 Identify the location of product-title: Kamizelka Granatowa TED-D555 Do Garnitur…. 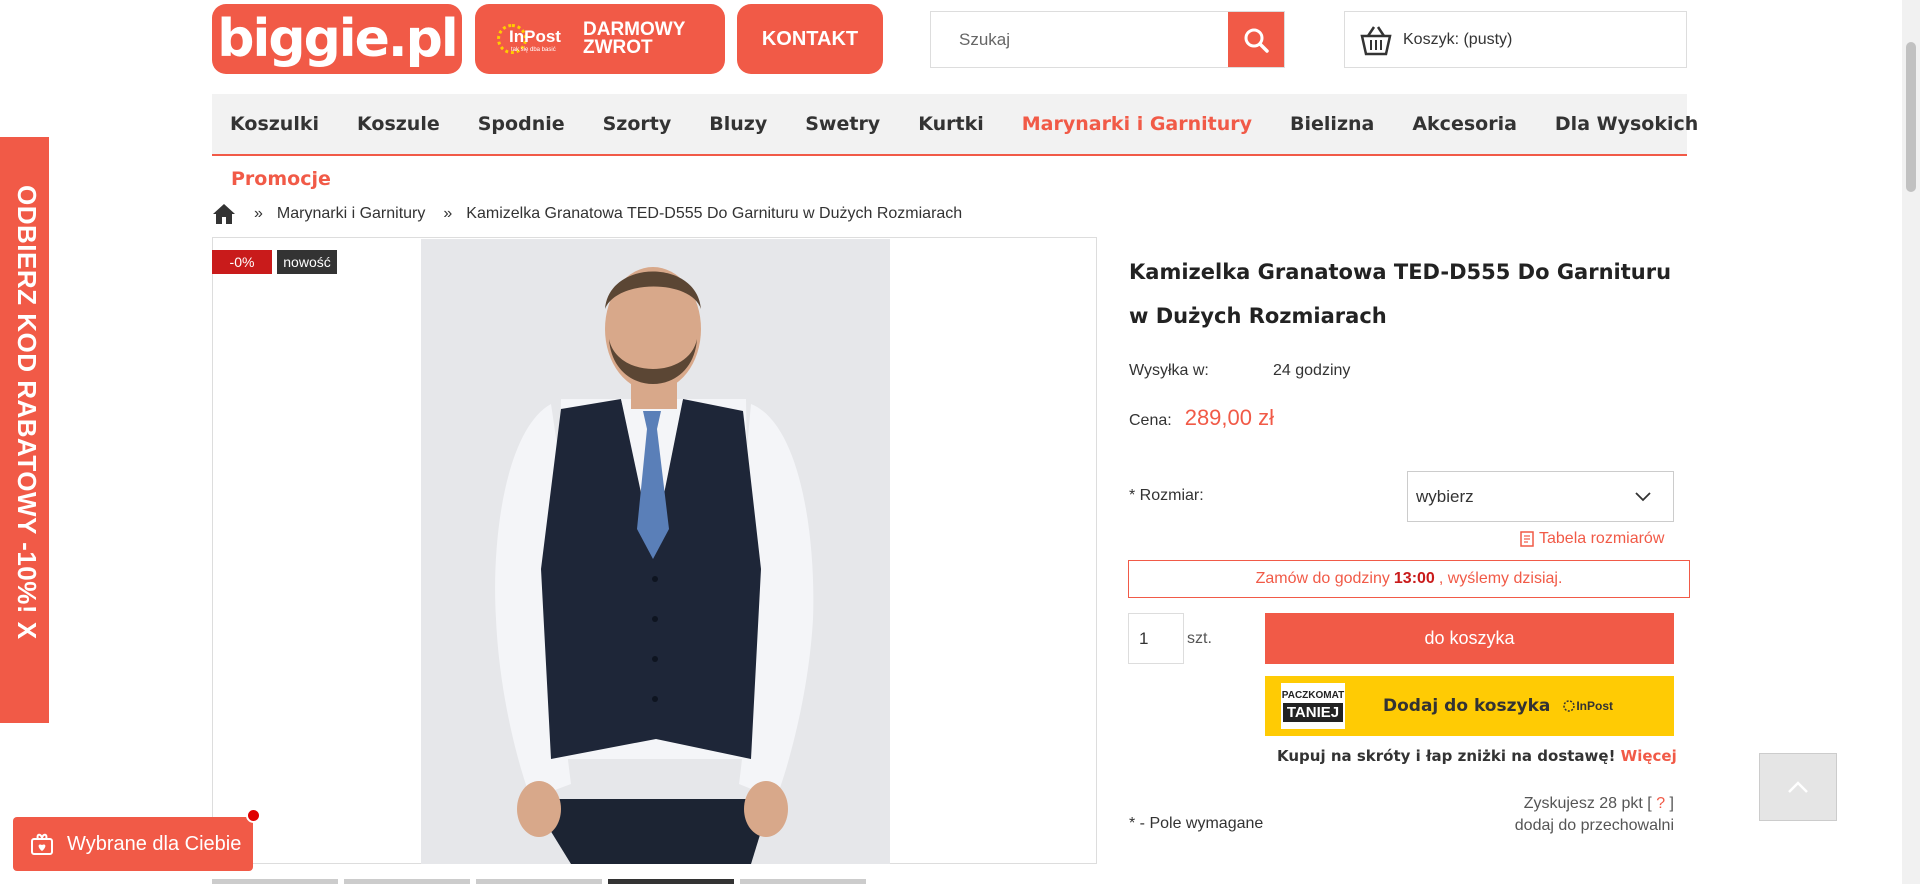
(1400, 294).